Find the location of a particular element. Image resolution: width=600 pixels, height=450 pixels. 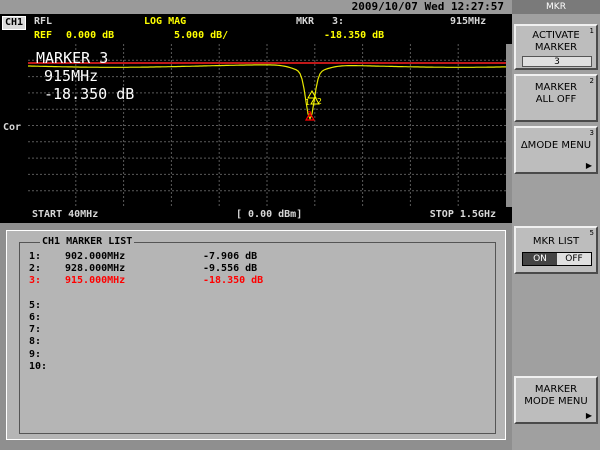

empty-softkey is located at coordinates (556, 200).